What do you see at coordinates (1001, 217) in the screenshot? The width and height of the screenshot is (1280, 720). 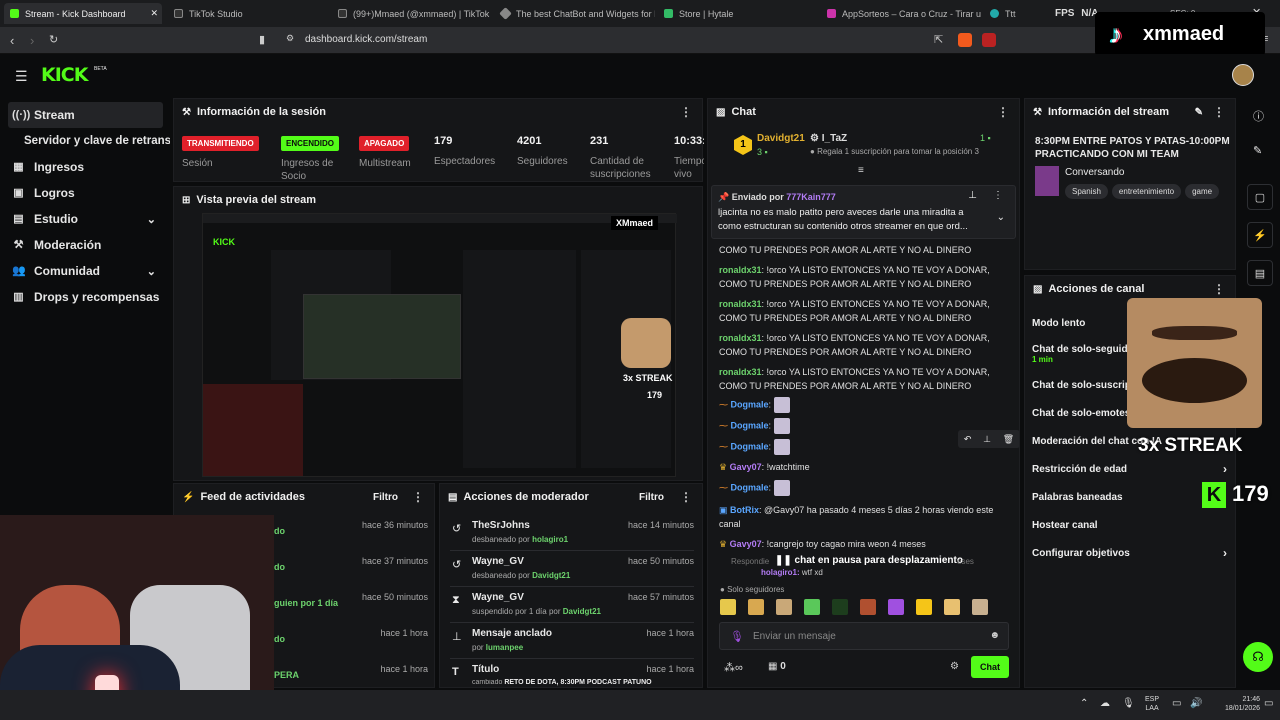 I see `chevron-down-icon: ⌄` at bounding box center [1001, 217].